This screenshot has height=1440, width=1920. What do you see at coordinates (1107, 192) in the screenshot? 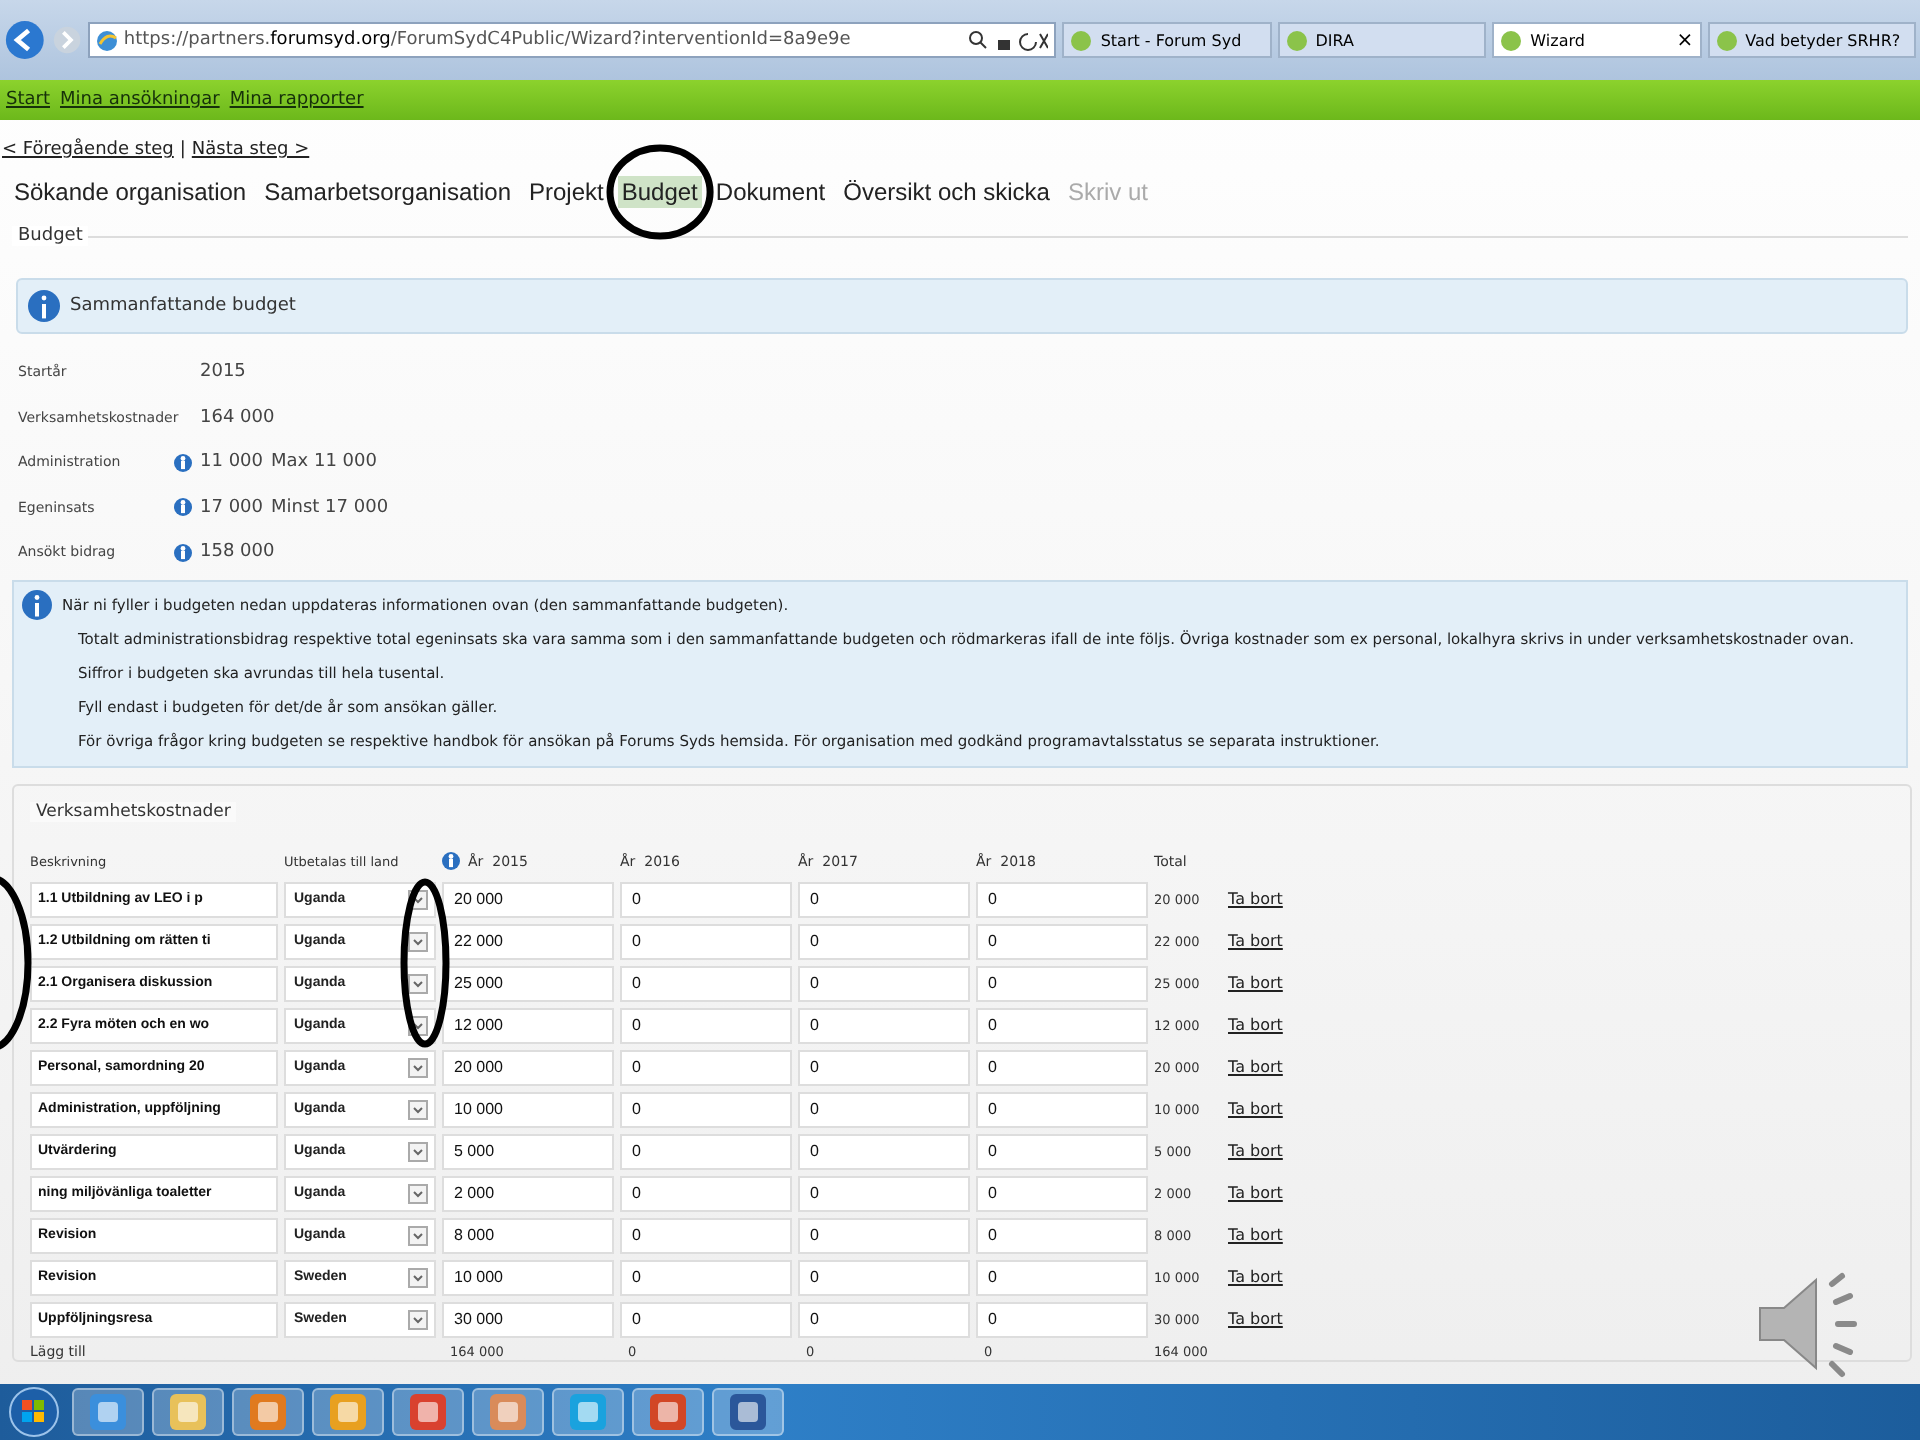
I see `wizard-step-label: Skriv ut` at bounding box center [1107, 192].